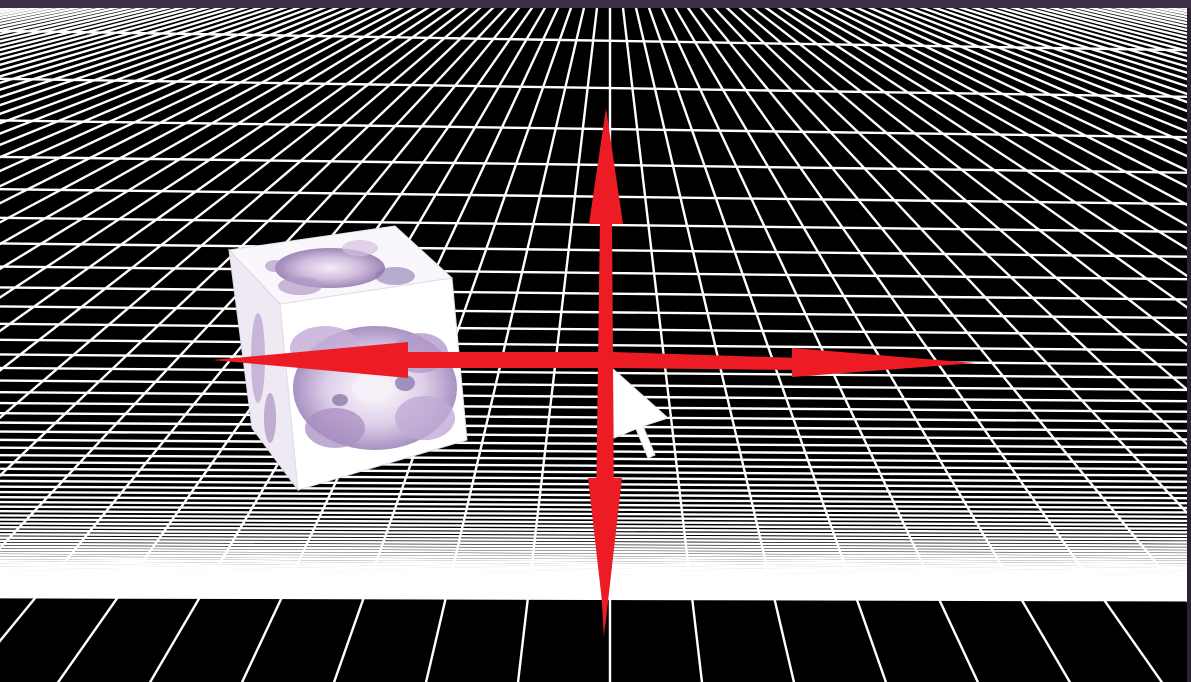  I want to click on window-title-bar, so click(595, 4).